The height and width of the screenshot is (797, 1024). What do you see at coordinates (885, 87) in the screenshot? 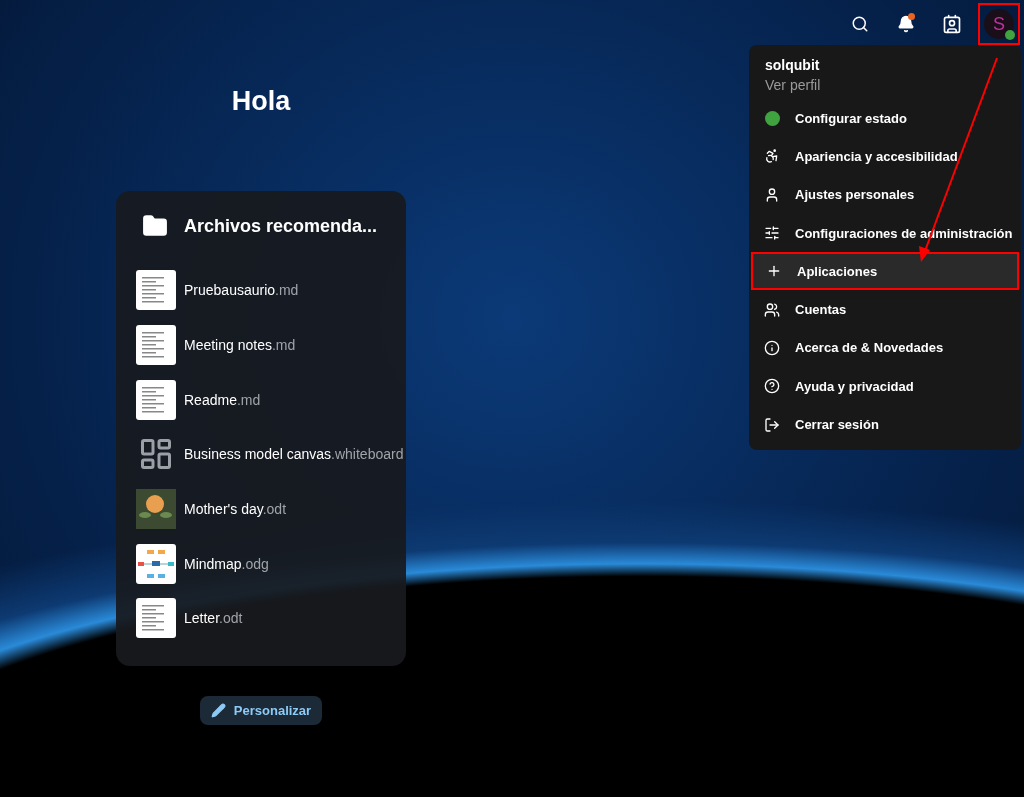
I see `profile-link: Ver perfil` at bounding box center [885, 87].